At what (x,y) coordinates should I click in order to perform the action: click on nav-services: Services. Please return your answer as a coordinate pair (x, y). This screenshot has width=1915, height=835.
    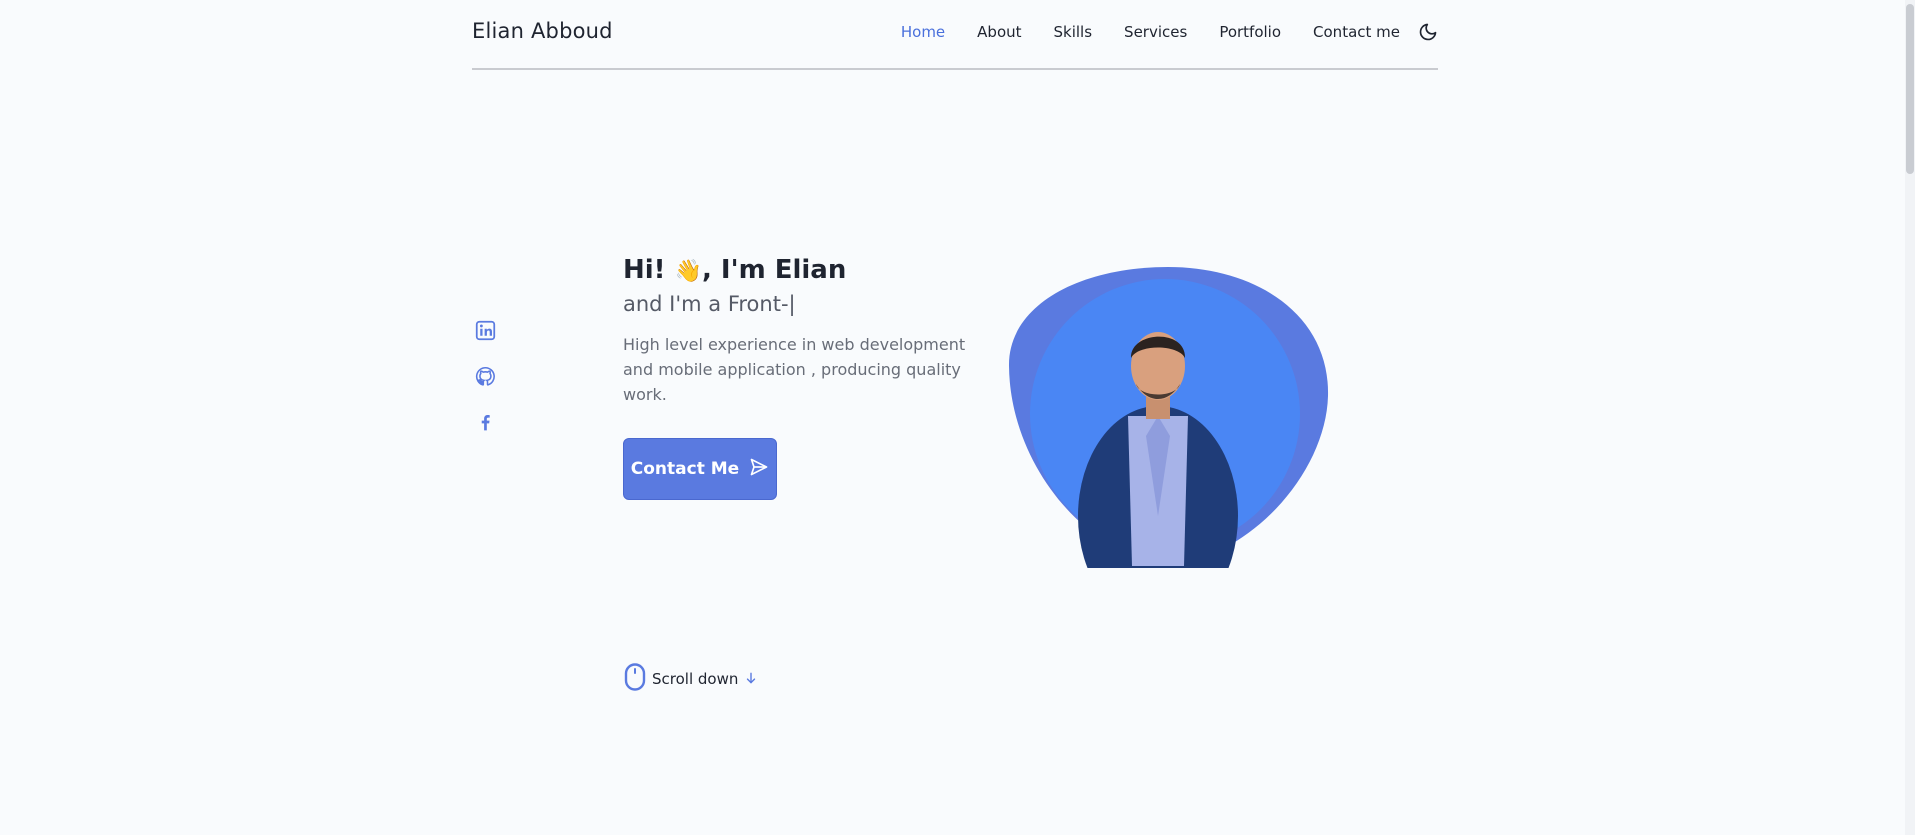
    Looking at the image, I should click on (1155, 32).